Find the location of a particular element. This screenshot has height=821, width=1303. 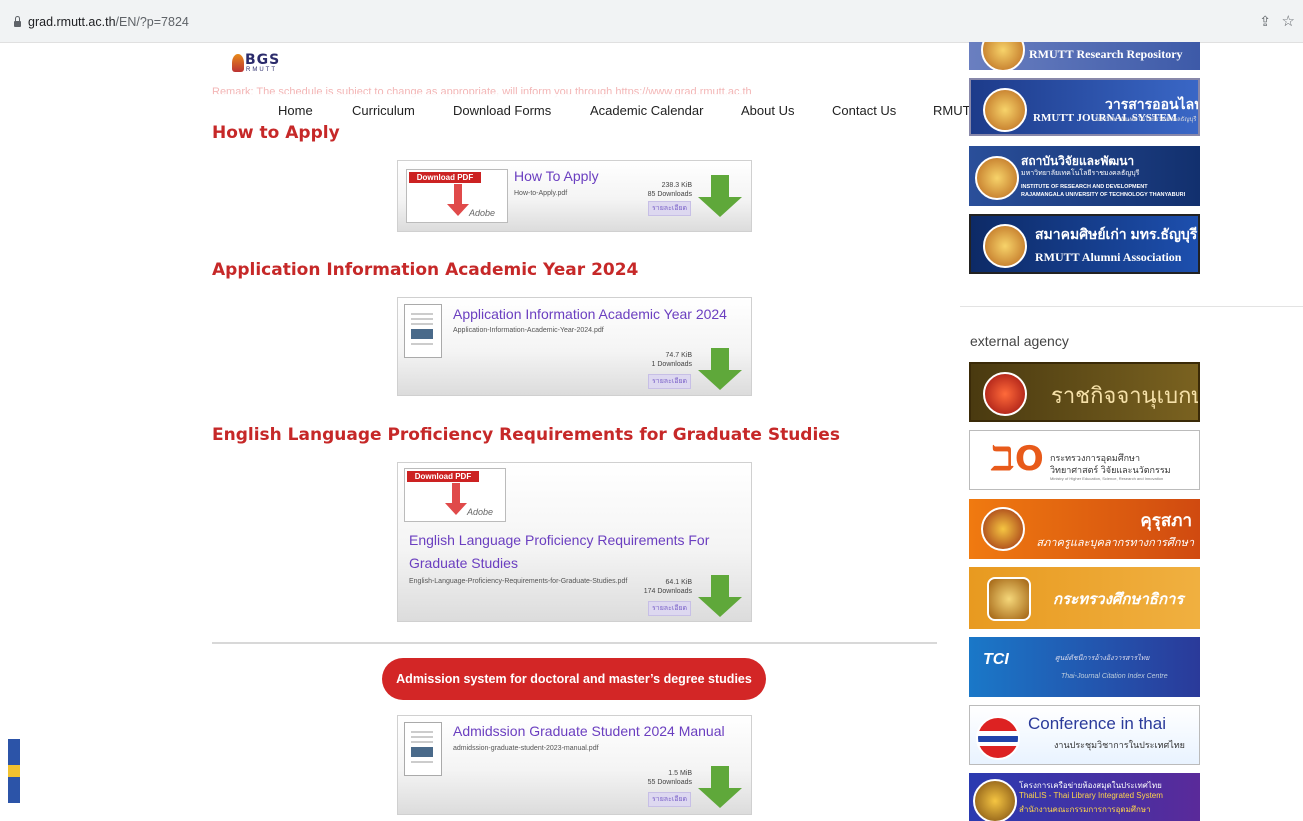

url-domain: grad.rmutt.ac.th is located at coordinates (72, 22).